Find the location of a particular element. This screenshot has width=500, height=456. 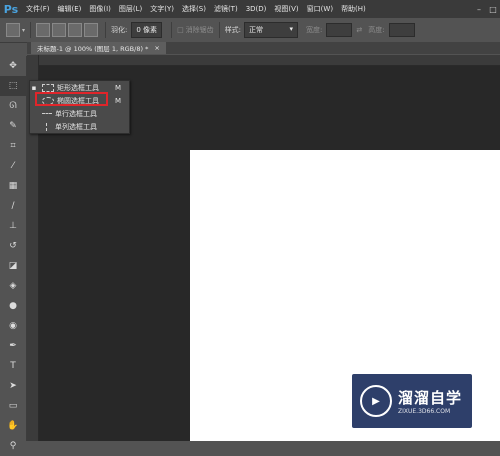

horizontal-ruler is located at coordinates (269, 60).